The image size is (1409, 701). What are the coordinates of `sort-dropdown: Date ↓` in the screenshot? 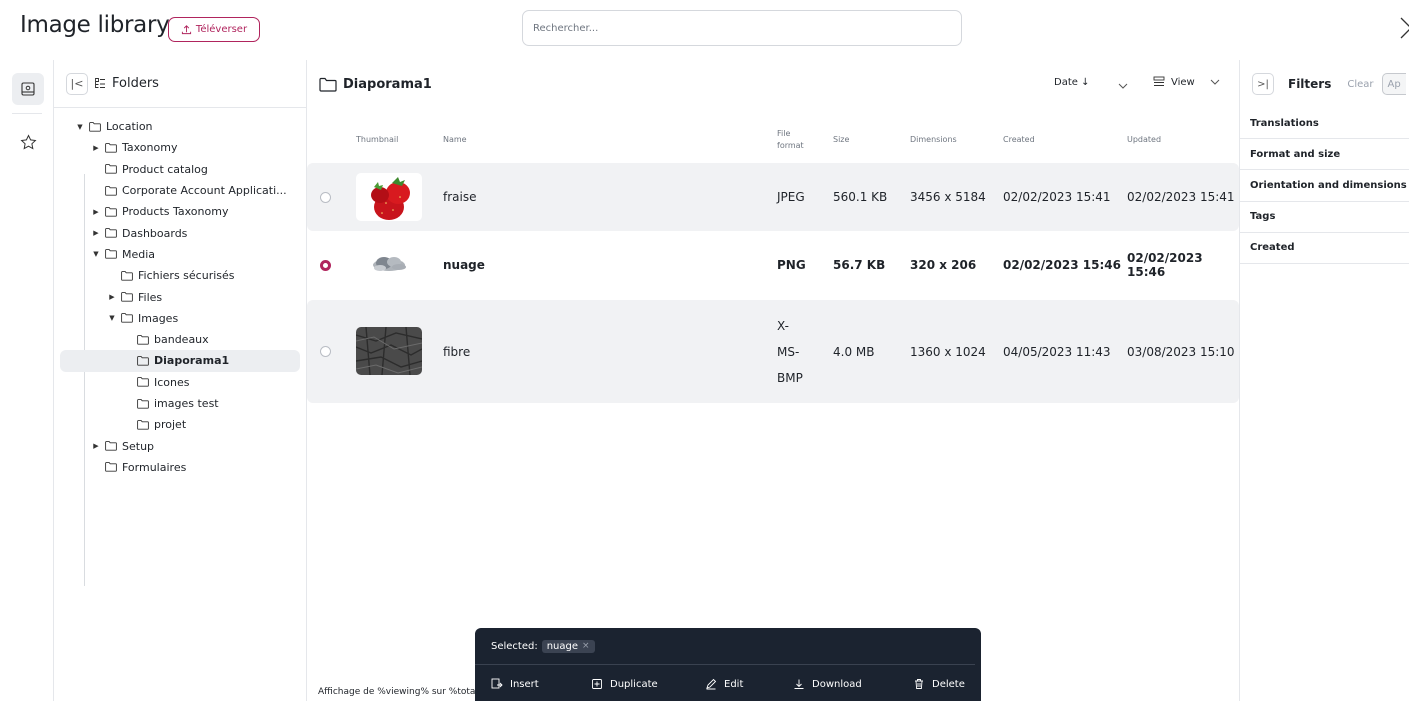 It's located at (1071, 82).